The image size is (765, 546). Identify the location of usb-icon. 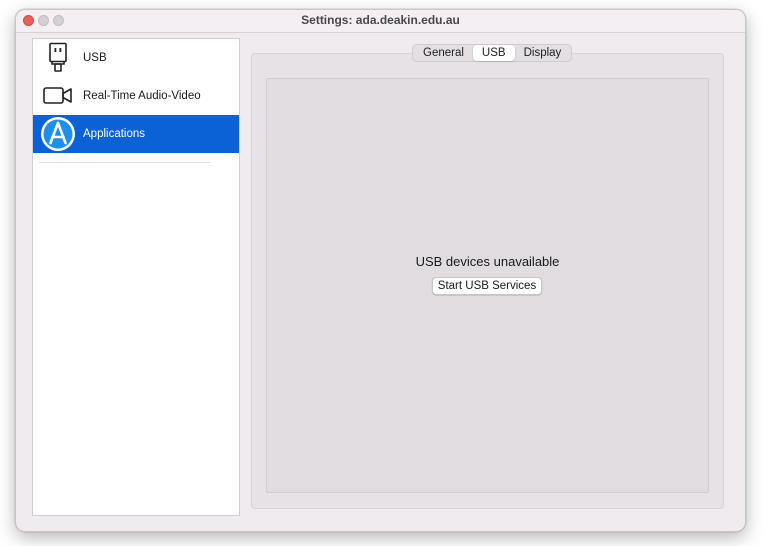
(58, 58).